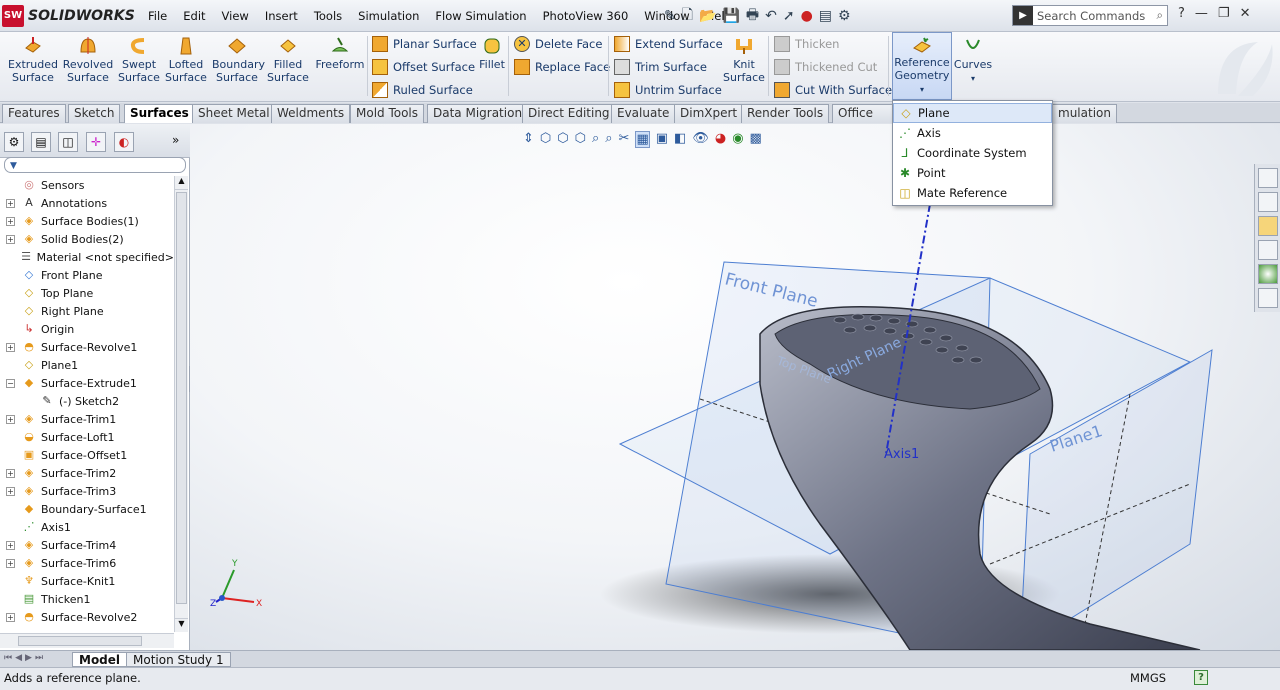 This screenshot has width=1280, height=690. What do you see at coordinates (87, 527) in the screenshot?
I see `tree-item: ⋰ Axis1` at bounding box center [87, 527].